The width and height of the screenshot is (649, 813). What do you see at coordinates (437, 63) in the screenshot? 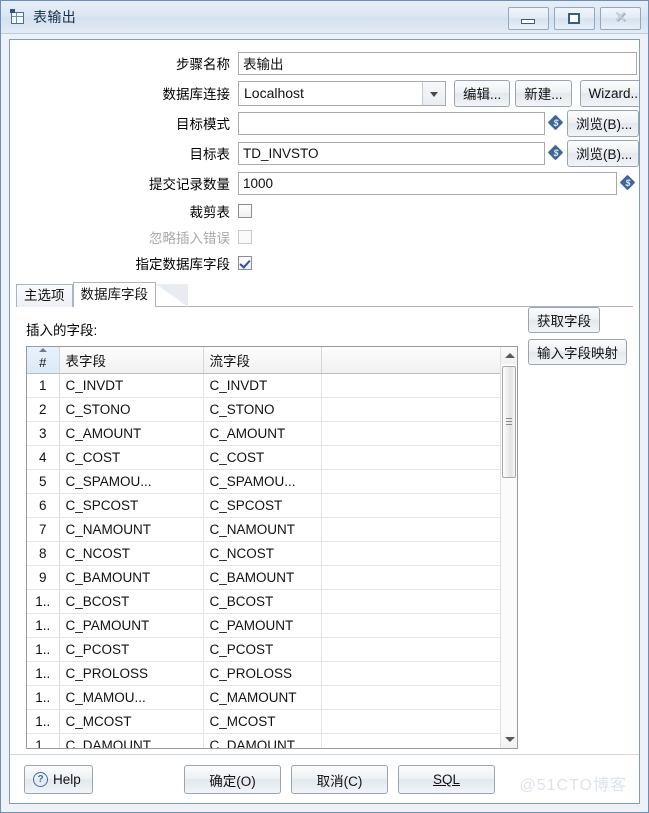
I see `step-name-input` at bounding box center [437, 63].